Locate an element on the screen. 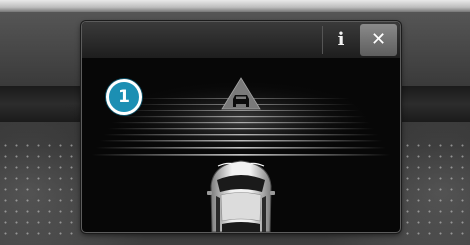  left-speaker-grille is located at coordinates (40, 190).